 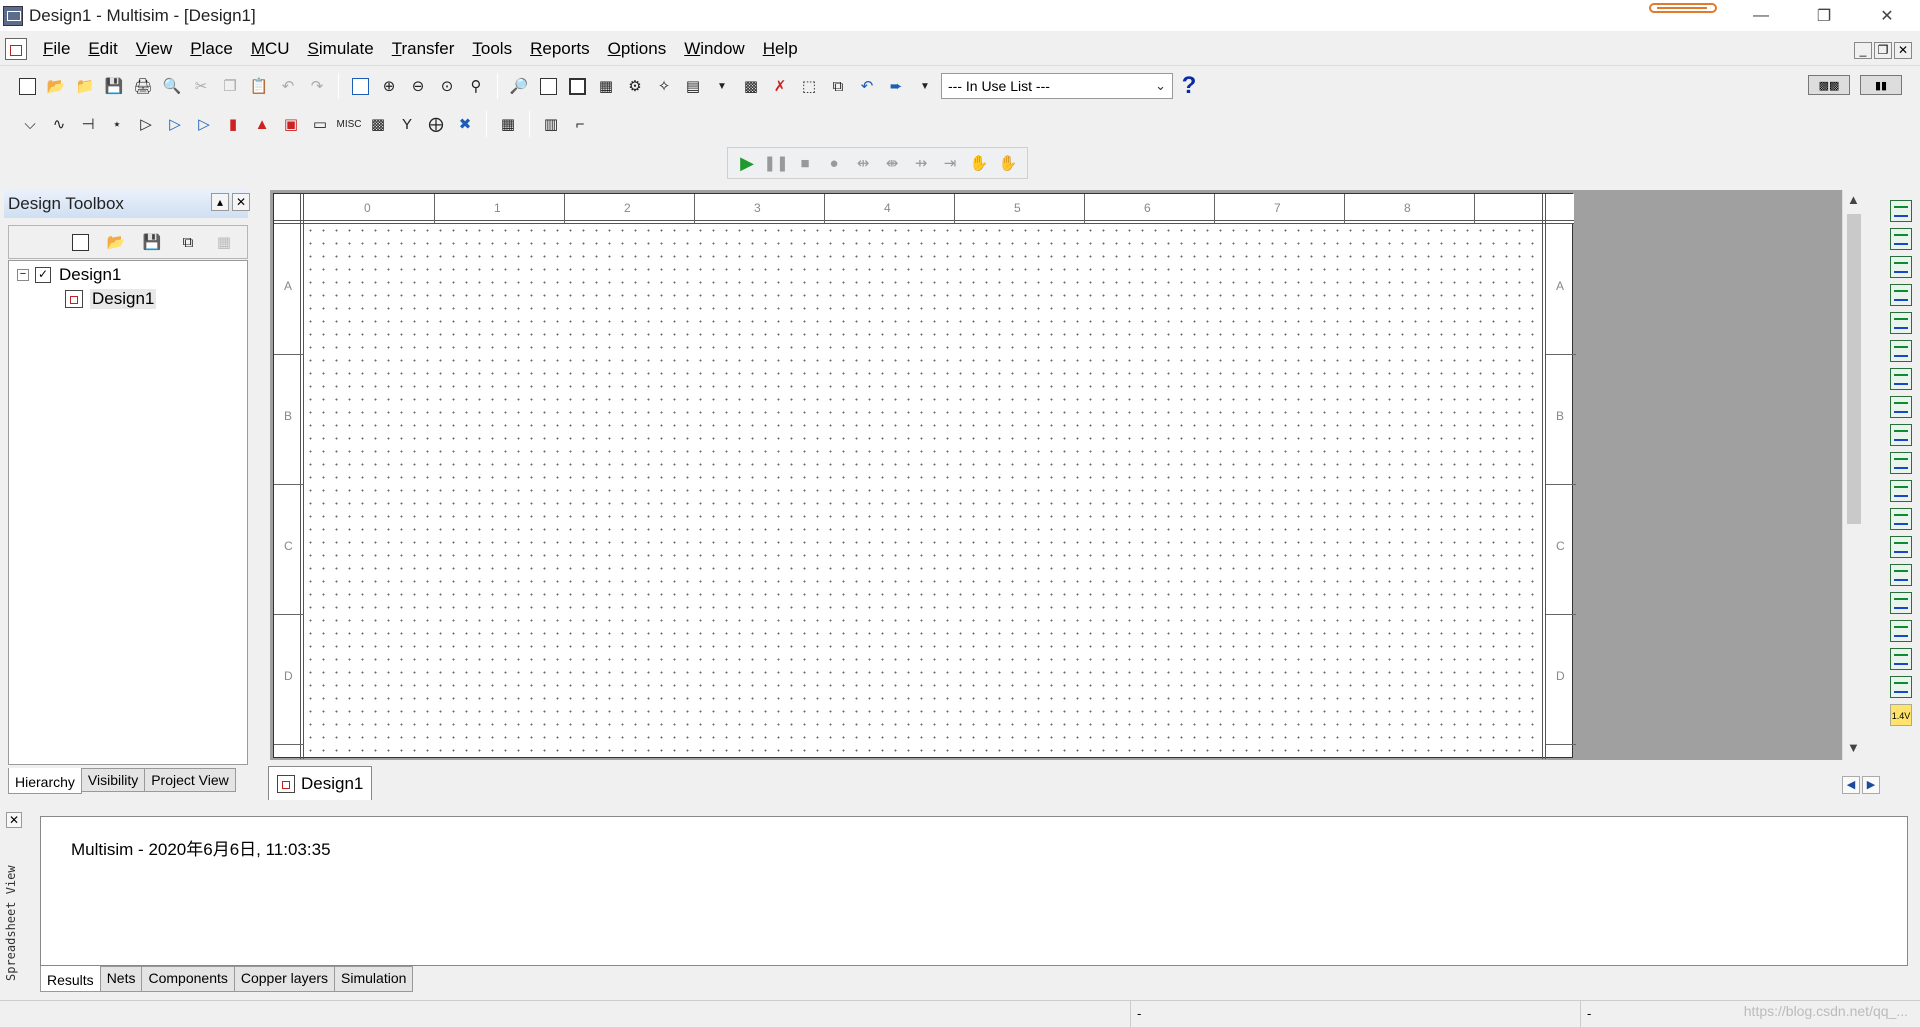 I want to click on tab-project-view: Project View, so click(x=190, y=780).